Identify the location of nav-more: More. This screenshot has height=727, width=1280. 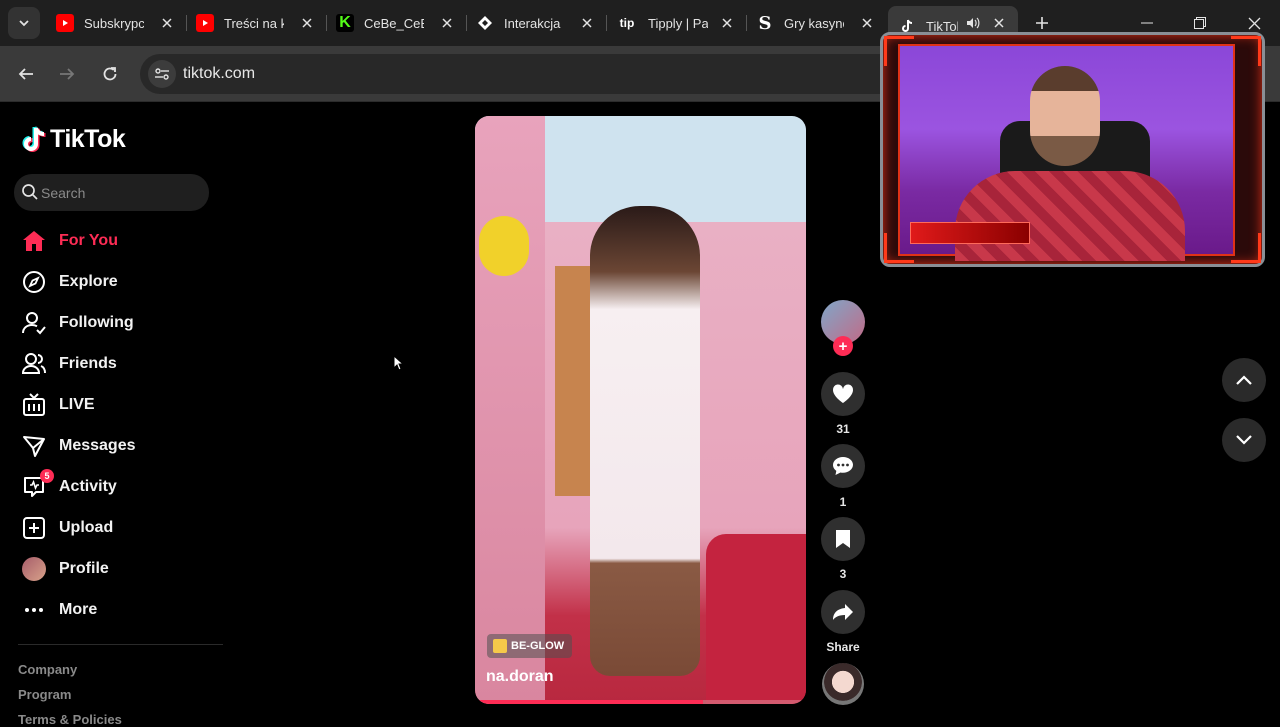
(120, 610).